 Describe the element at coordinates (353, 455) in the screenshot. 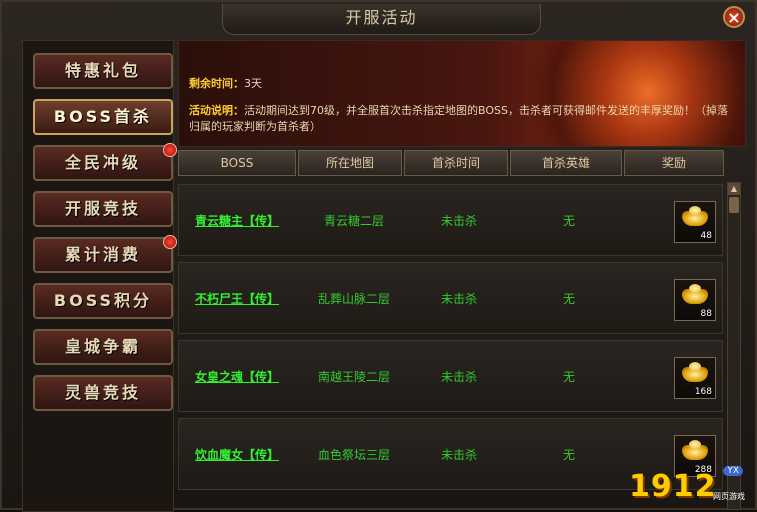

I see `map-cell: 血色祭坛三层` at that location.